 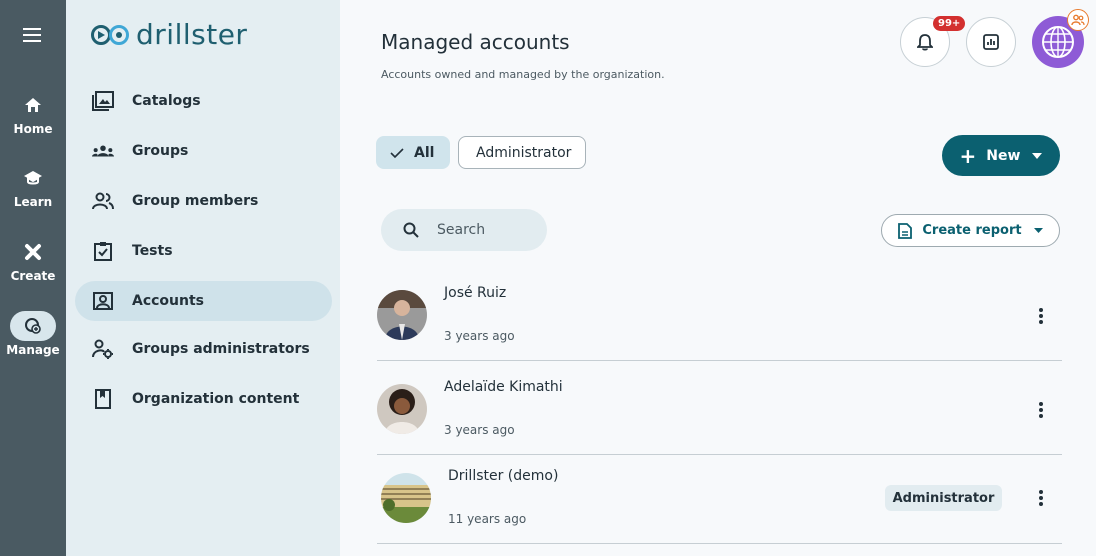 I want to click on navigation-rail: Home Learn Create Manage, so click(x=33, y=278).